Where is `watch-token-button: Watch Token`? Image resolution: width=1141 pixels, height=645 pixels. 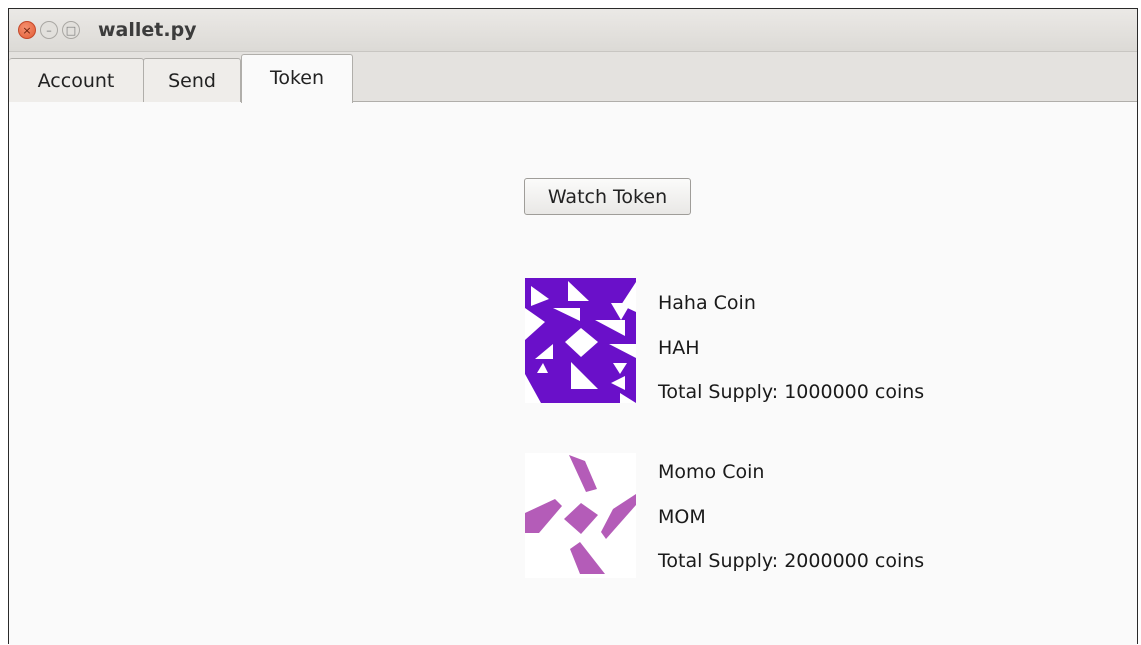
watch-token-button: Watch Token is located at coordinates (607, 196).